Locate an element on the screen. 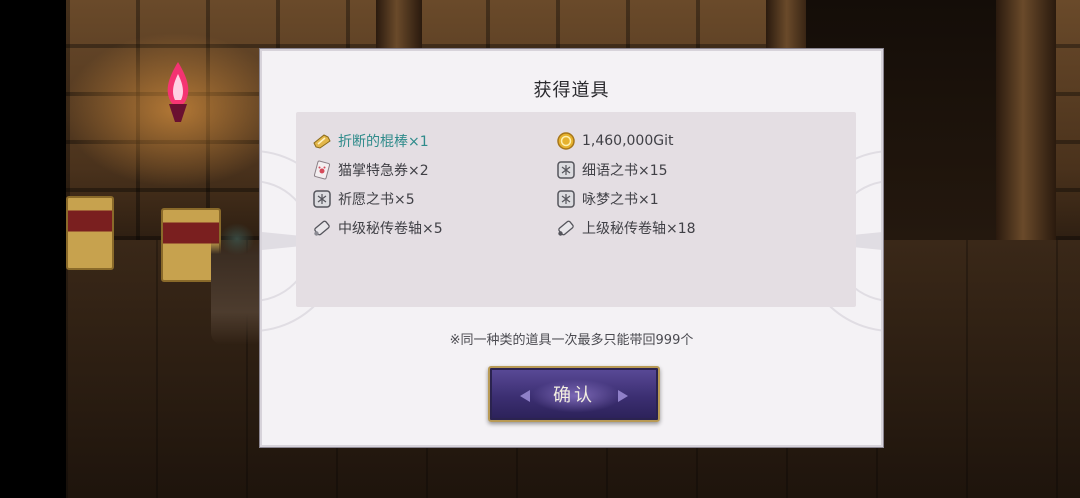  item-dream-book: 咏梦之书×1 is located at coordinates (607, 199).